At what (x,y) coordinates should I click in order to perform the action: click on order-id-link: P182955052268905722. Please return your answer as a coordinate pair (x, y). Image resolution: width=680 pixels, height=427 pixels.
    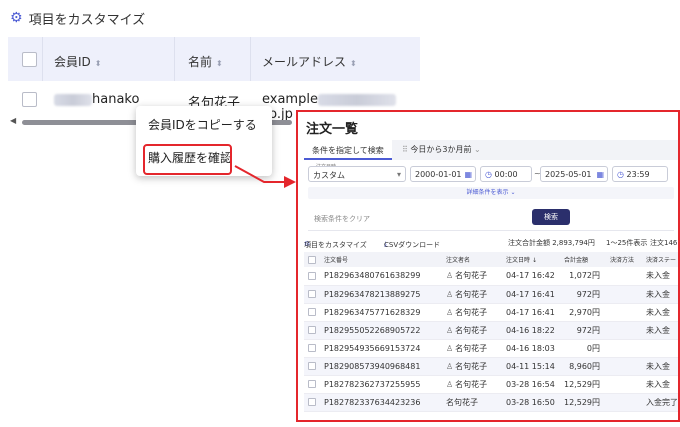
    Looking at the image, I should click on (381, 330).